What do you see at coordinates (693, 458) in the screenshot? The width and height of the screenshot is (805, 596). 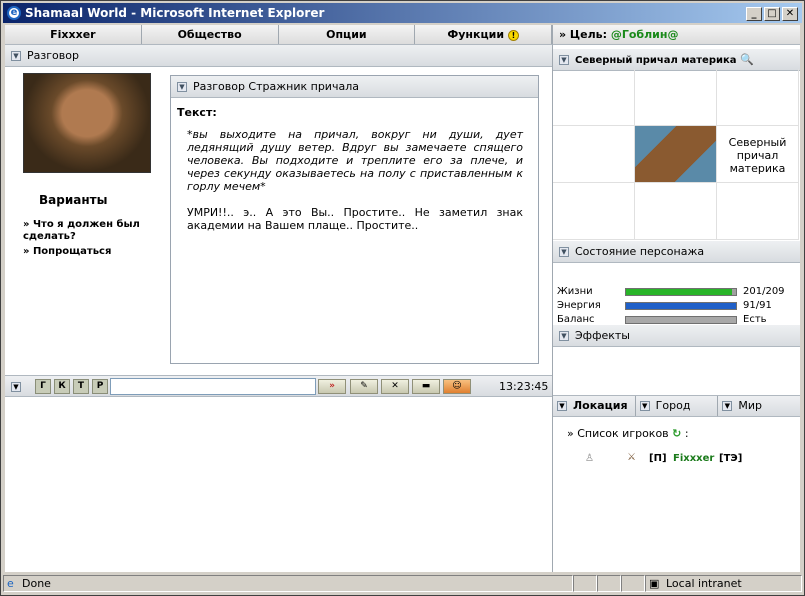 I see `player-name: Fixxxer` at bounding box center [693, 458].